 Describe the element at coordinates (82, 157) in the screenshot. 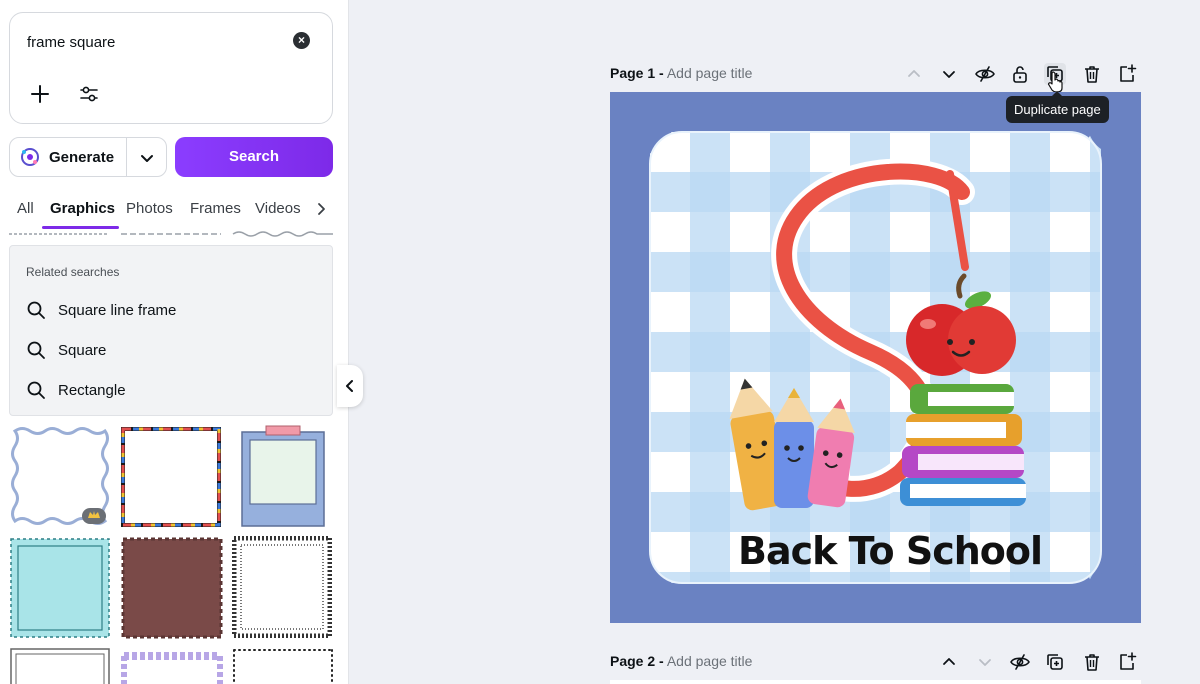

I see `generate-label: Generate` at that location.